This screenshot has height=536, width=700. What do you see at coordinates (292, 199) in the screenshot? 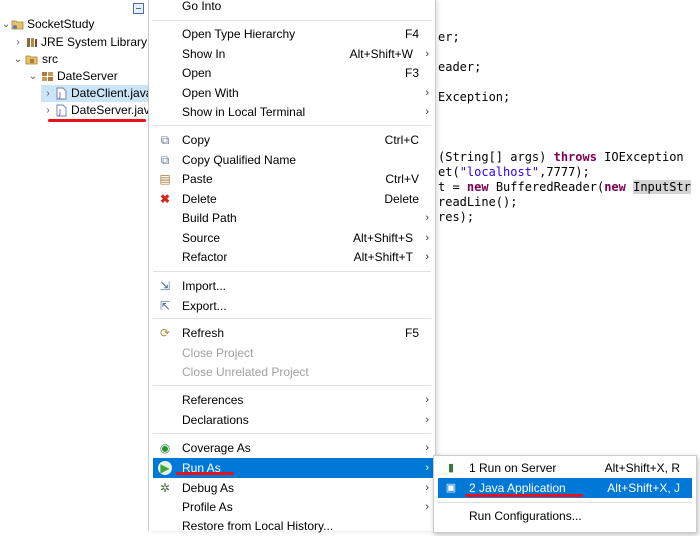
I see `menu-item-delete: ✖ Delete Delete` at bounding box center [292, 199].